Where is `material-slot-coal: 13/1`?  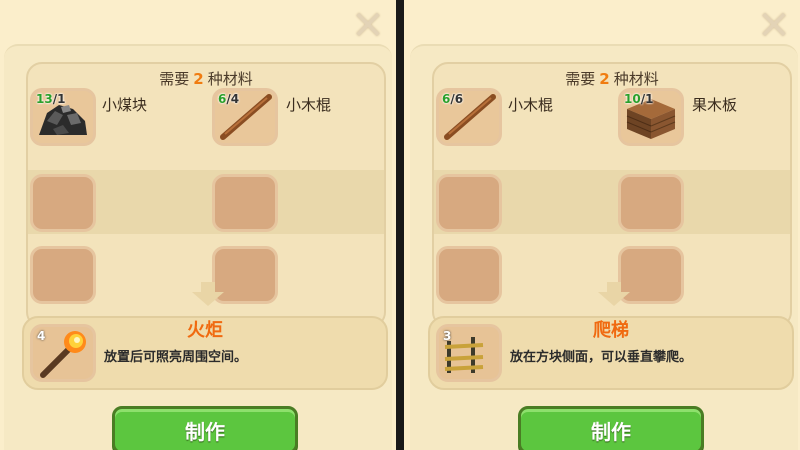
material-slot-coal: 13/1 is located at coordinates (63, 117).